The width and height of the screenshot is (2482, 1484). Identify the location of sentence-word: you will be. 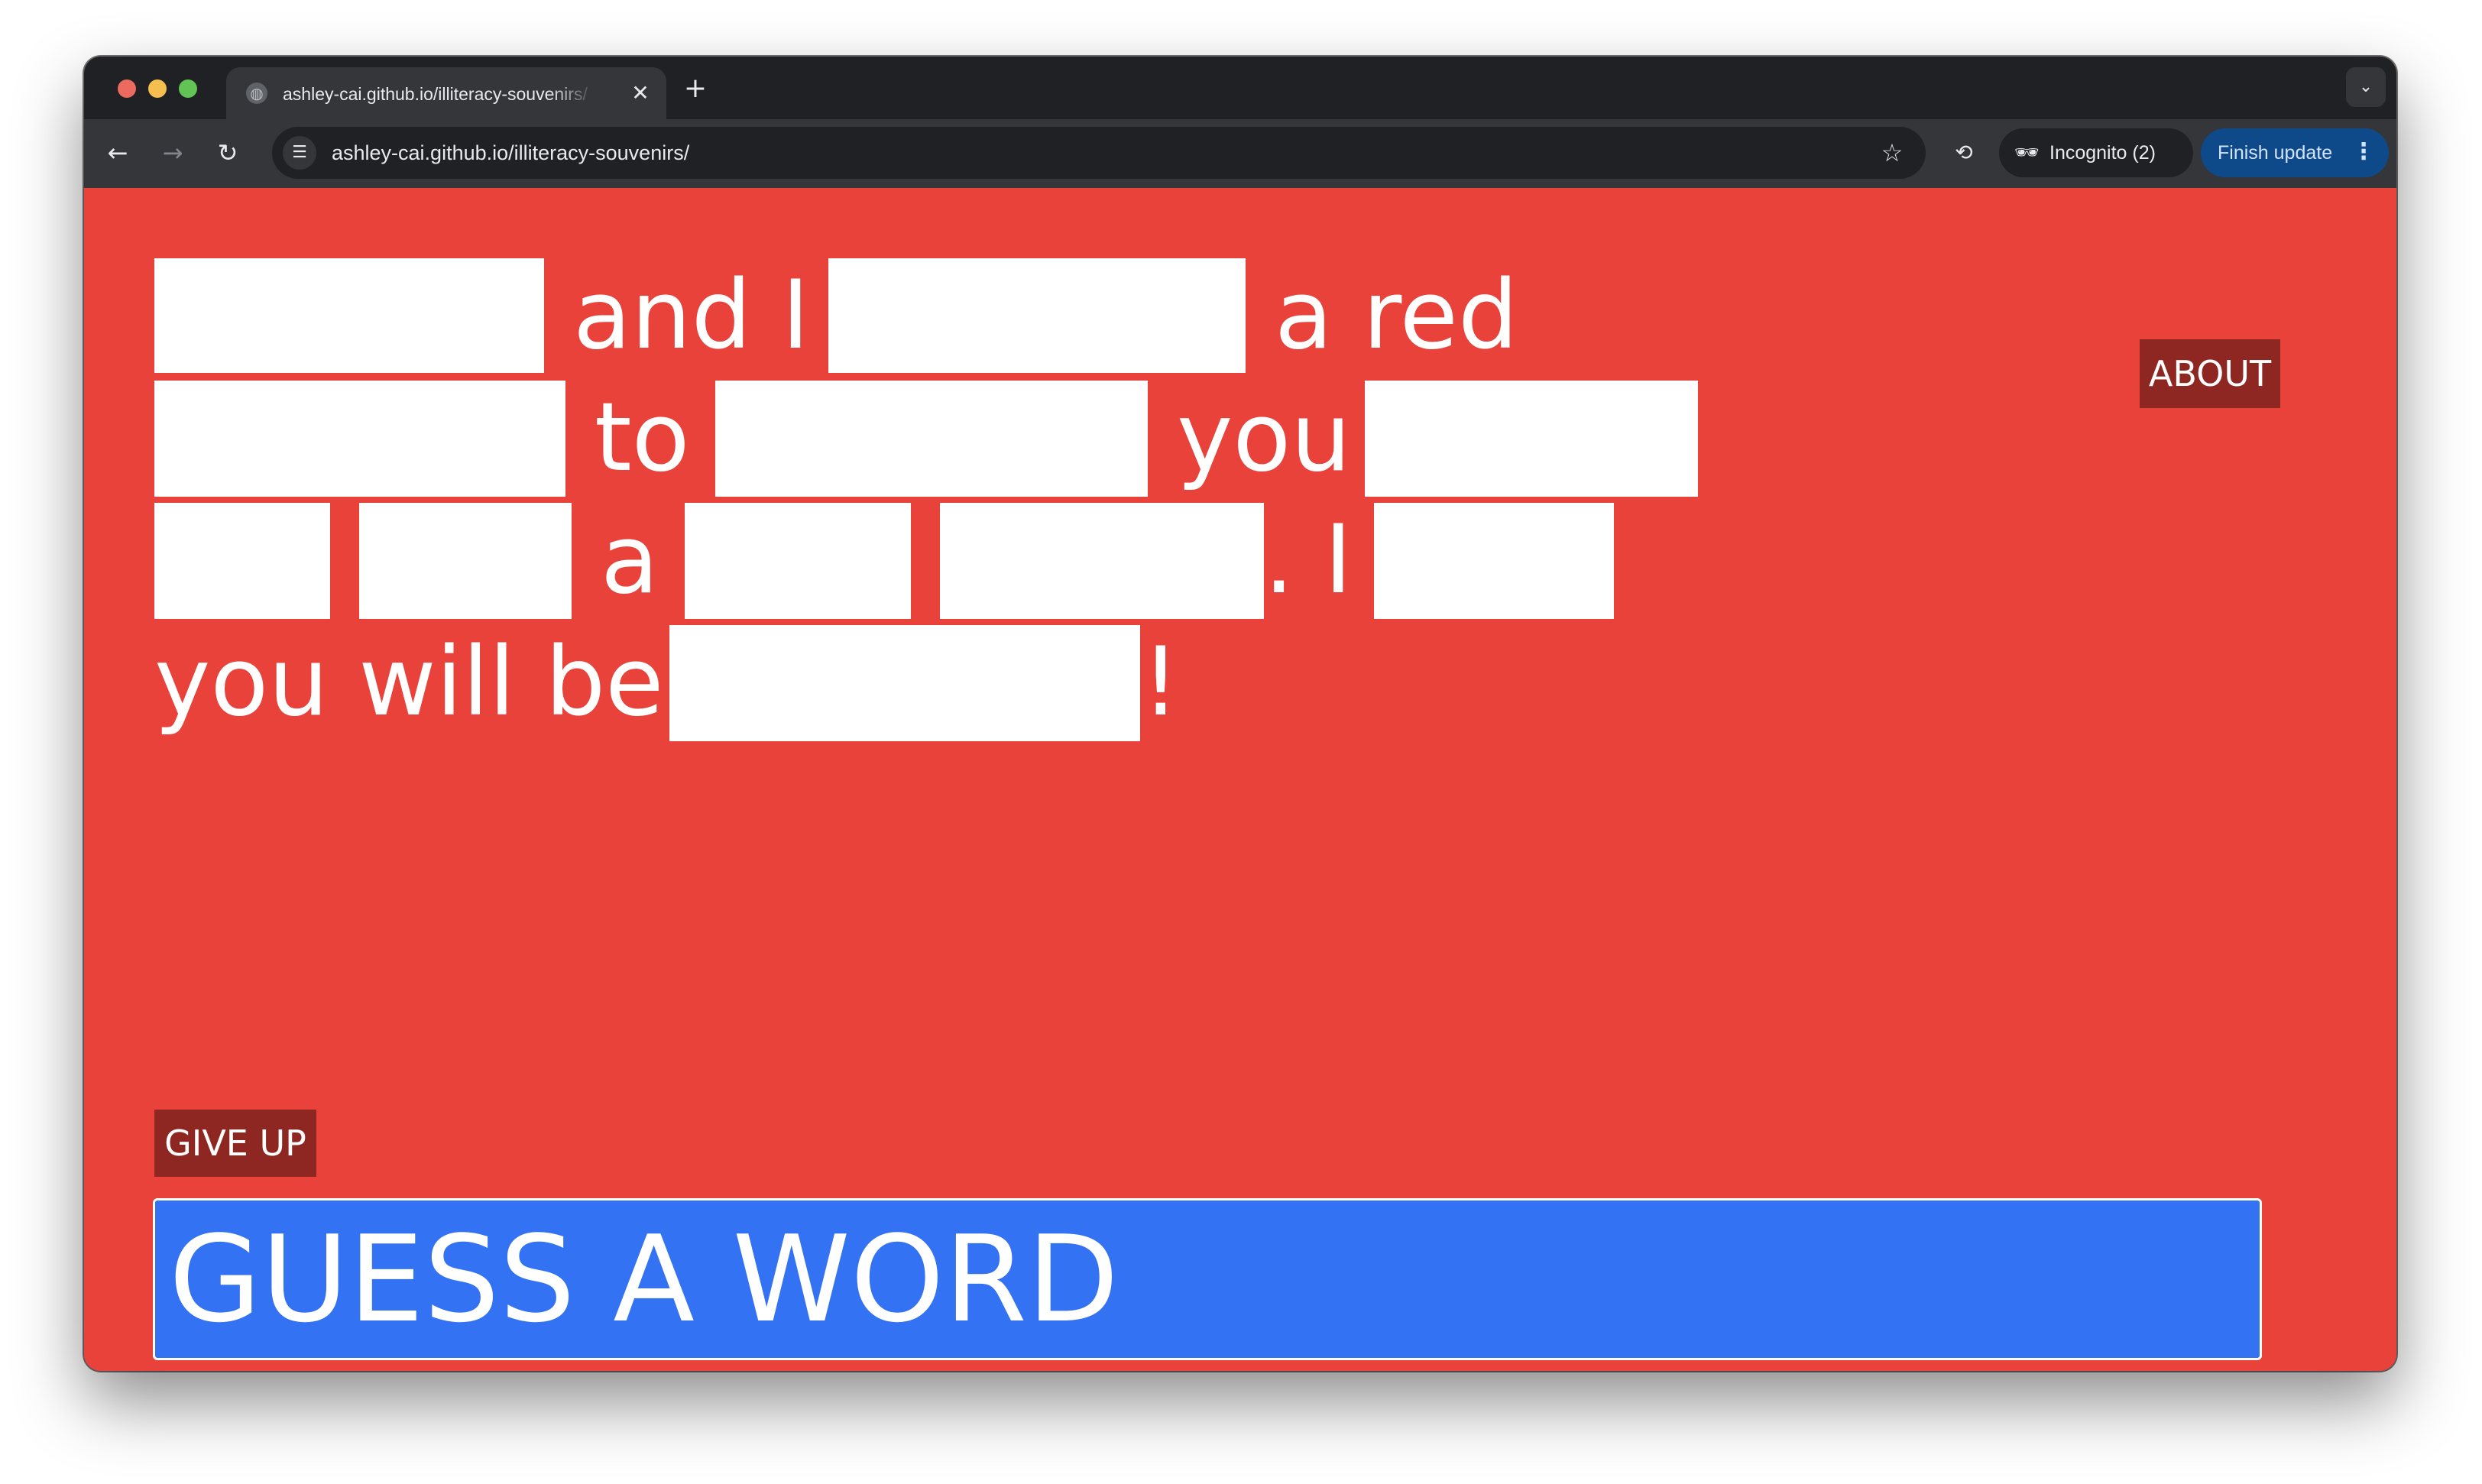
(409, 682).